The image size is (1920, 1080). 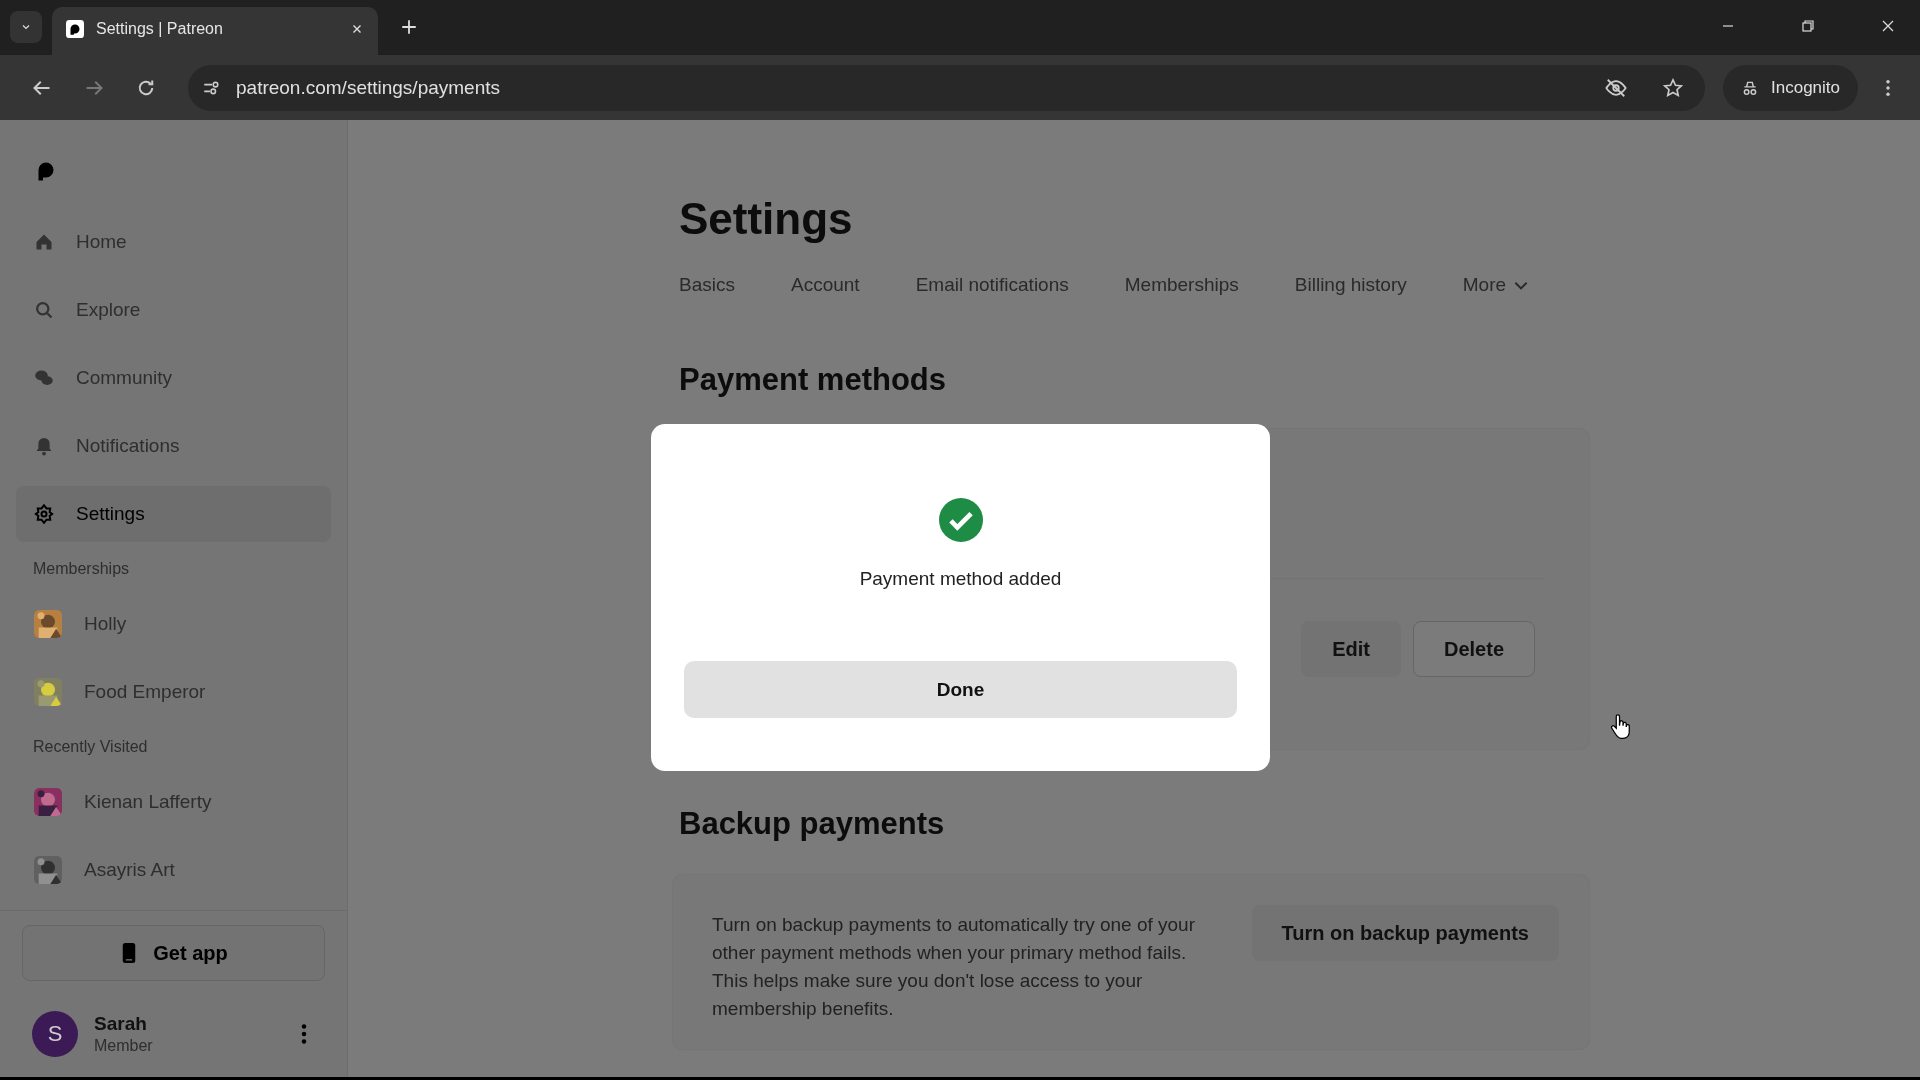 I want to click on user-name: Sarah, so click(x=121, y=1024).